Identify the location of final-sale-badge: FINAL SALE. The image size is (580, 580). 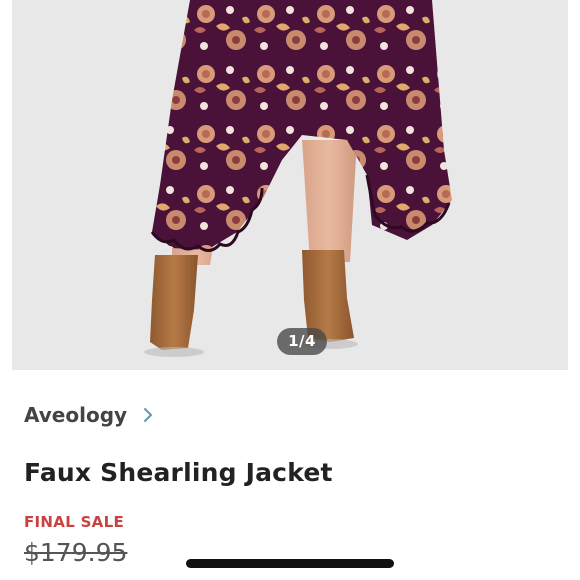
(74, 522).